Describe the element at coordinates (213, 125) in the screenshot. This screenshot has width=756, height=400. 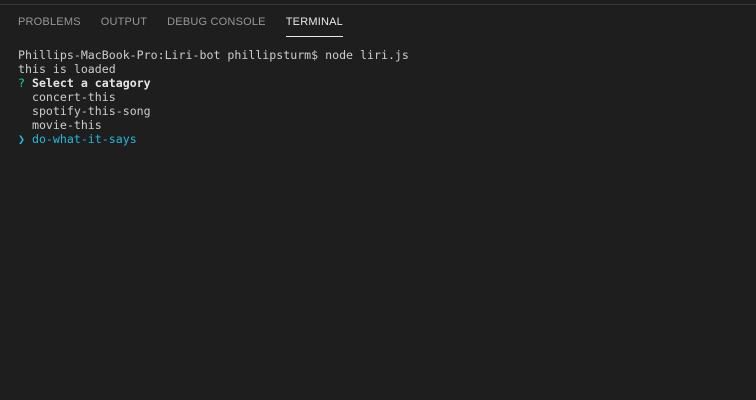
I see `option-movie-this: movie-this` at that location.